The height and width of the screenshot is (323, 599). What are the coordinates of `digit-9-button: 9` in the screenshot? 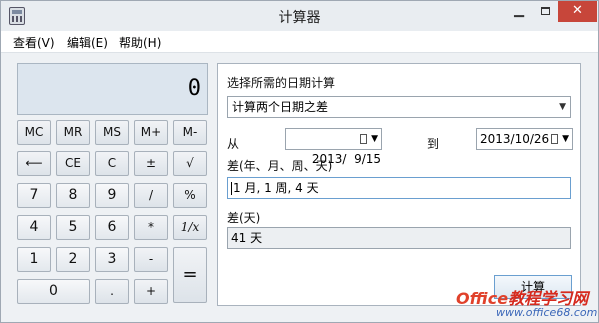 It's located at (112, 195).